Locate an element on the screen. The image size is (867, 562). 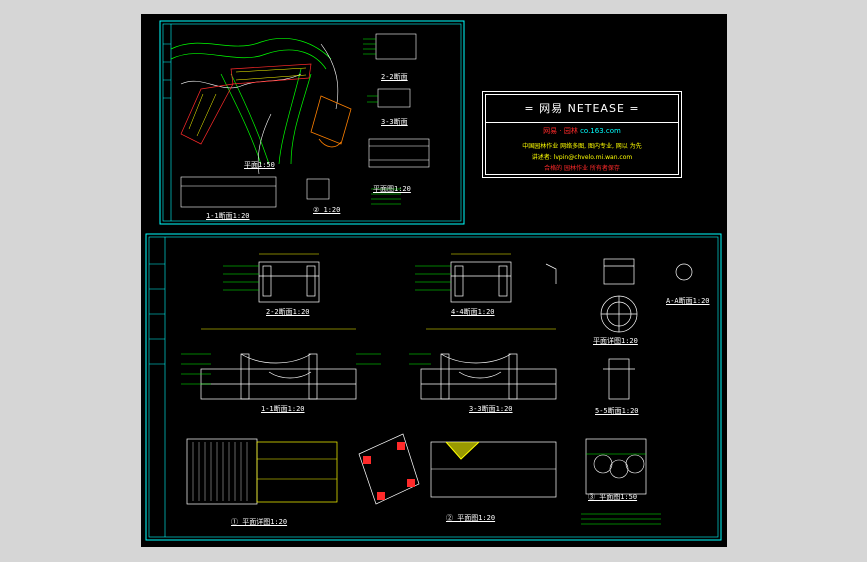
title-line-3: 合格的 园林作业 所有者保存 is located at coordinates (582, 168).